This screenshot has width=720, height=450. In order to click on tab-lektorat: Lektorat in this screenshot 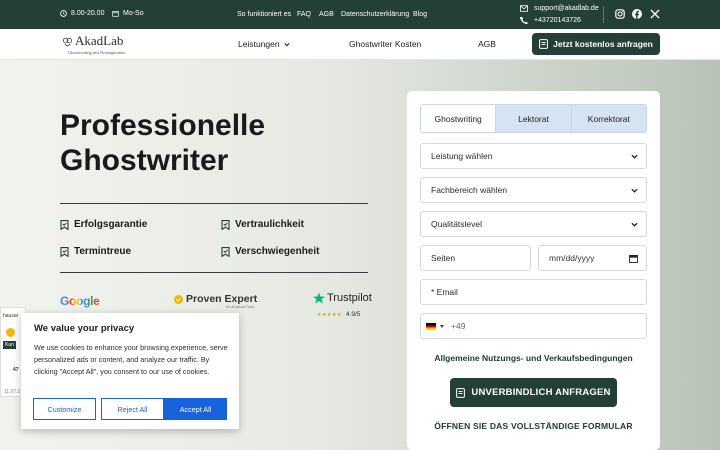, I will do `click(533, 118)`.